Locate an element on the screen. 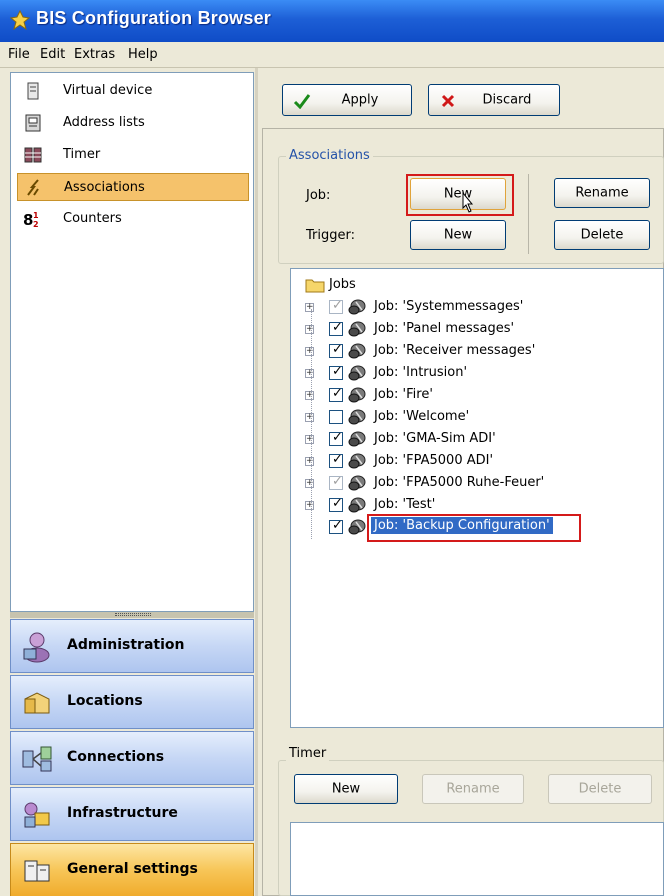  job-label: Job: 'FPA5000 ADI' is located at coordinates (434, 460).